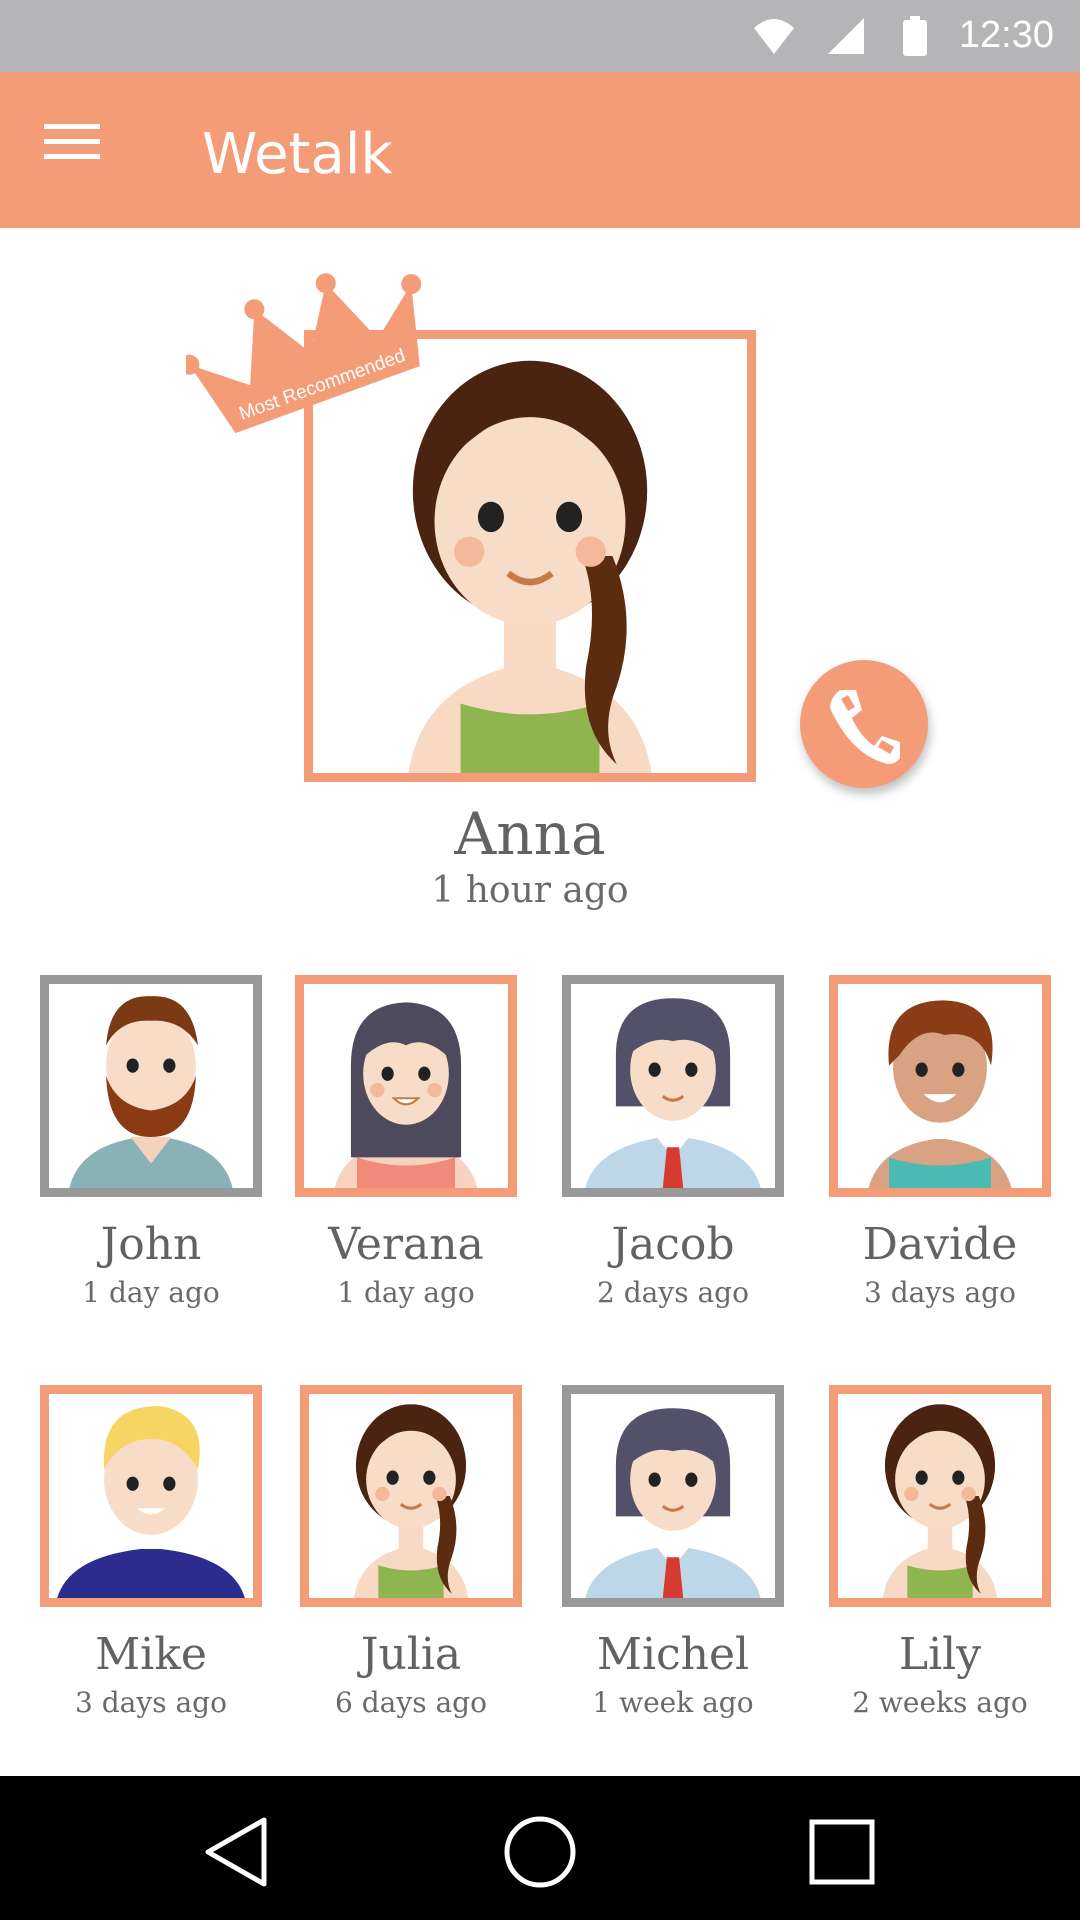 This screenshot has width=1080, height=1920. What do you see at coordinates (540, 150) in the screenshot?
I see `app-bar: Wetalk` at bounding box center [540, 150].